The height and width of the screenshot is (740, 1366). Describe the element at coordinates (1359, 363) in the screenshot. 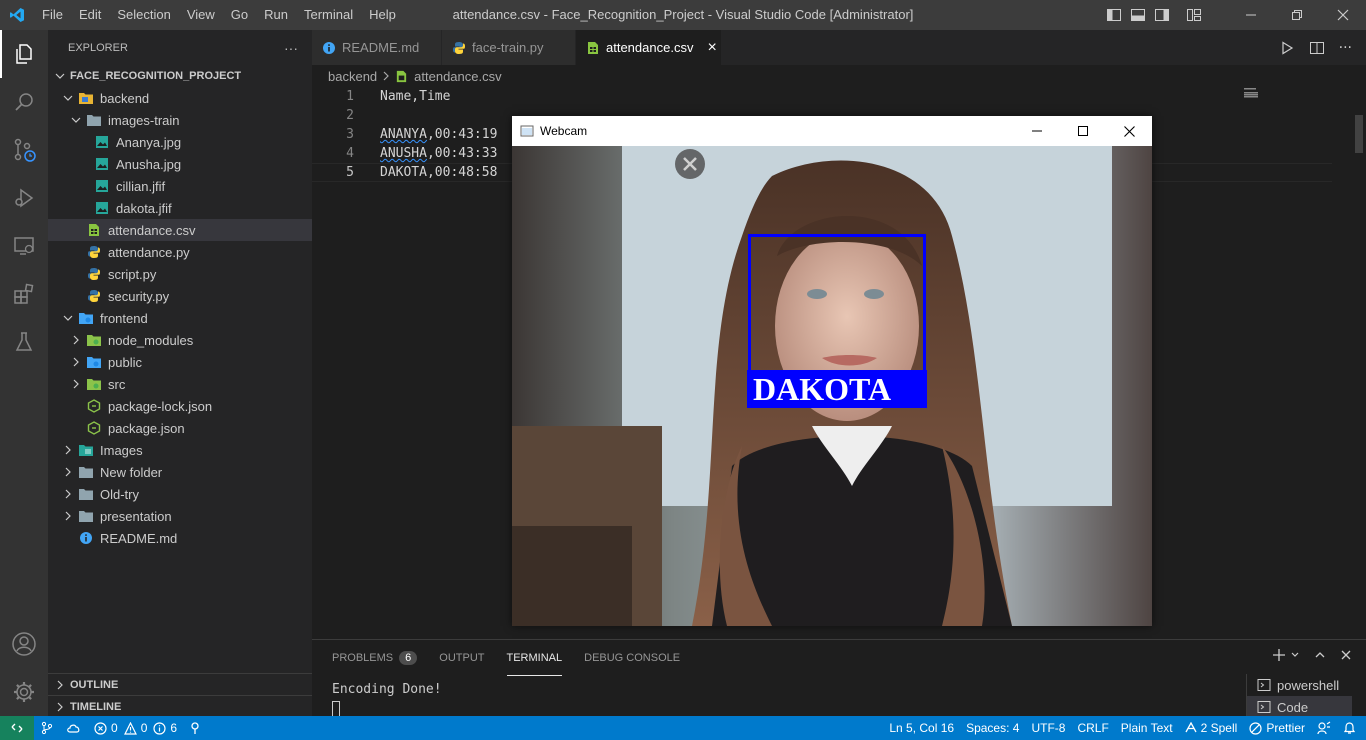

I see `vertical-scrollbar` at that location.